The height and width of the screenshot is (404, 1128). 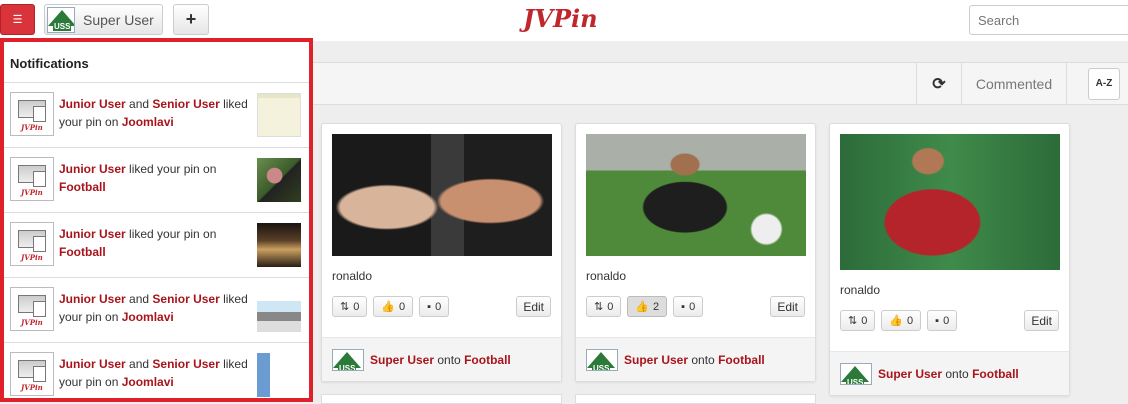 What do you see at coordinates (560, 18) in the screenshot?
I see `site-logo: JVPin` at bounding box center [560, 18].